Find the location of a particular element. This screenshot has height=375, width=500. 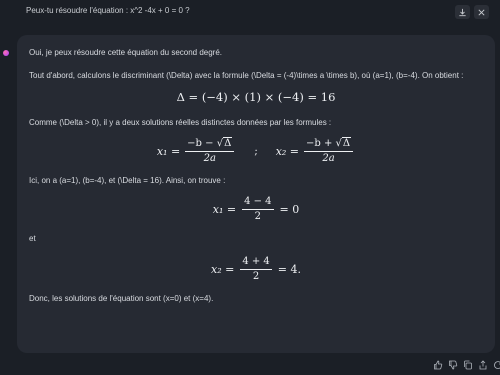

formula-x1-rad: Δ is located at coordinates (228, 143).